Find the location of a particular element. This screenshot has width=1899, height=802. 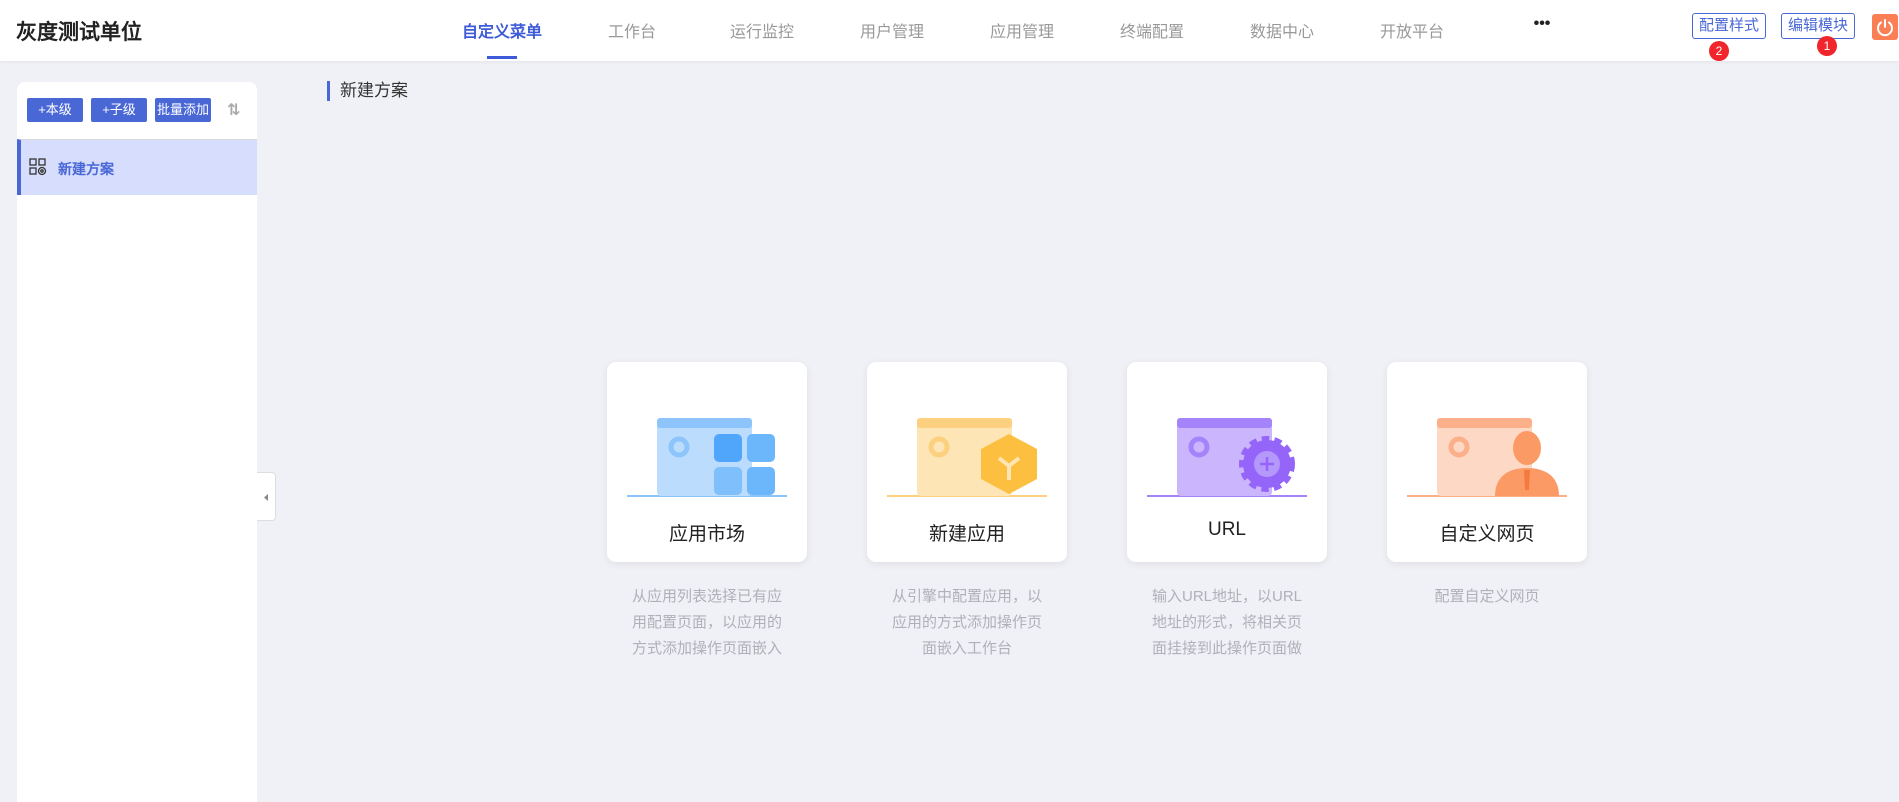

edit-module-button: 编辑模块 is located at coordinates (1818, 26).